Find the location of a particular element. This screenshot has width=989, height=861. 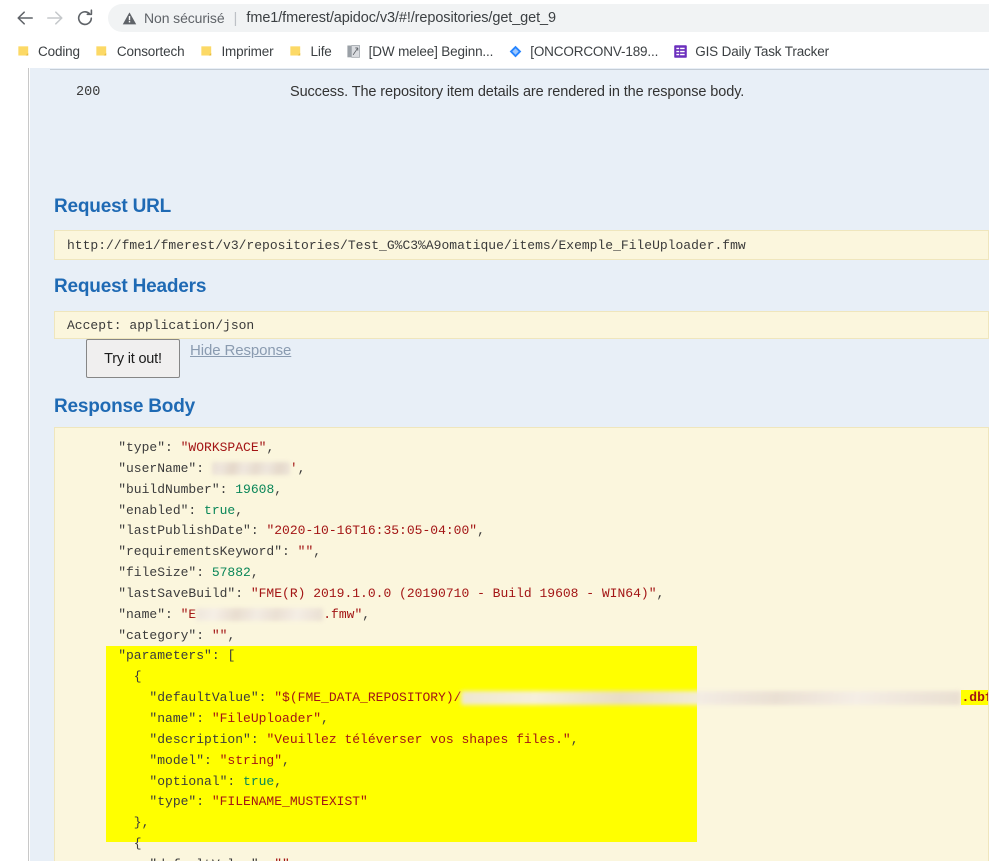

bookmark-gis-daily-task-tracker: GIS Daily Task Tracker is located at coordinates (750, 52).